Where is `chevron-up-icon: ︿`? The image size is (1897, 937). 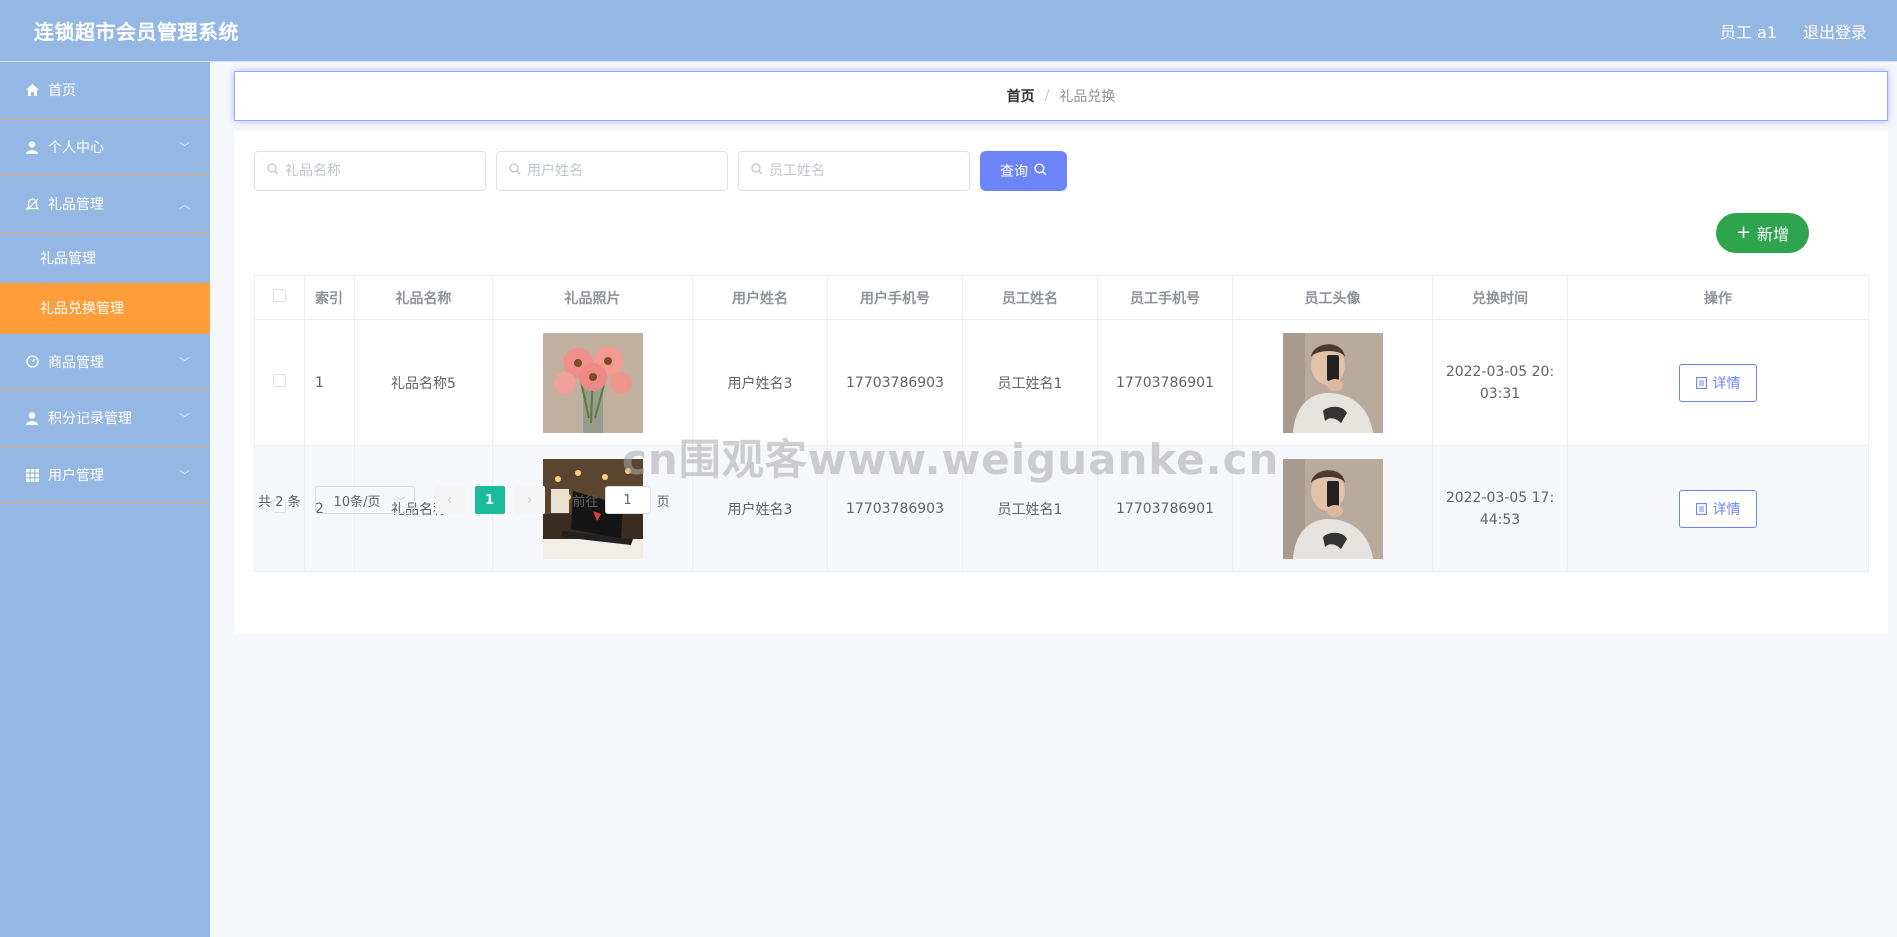
chevron-up-icon: ︿ is located at coordinates (184, 204).